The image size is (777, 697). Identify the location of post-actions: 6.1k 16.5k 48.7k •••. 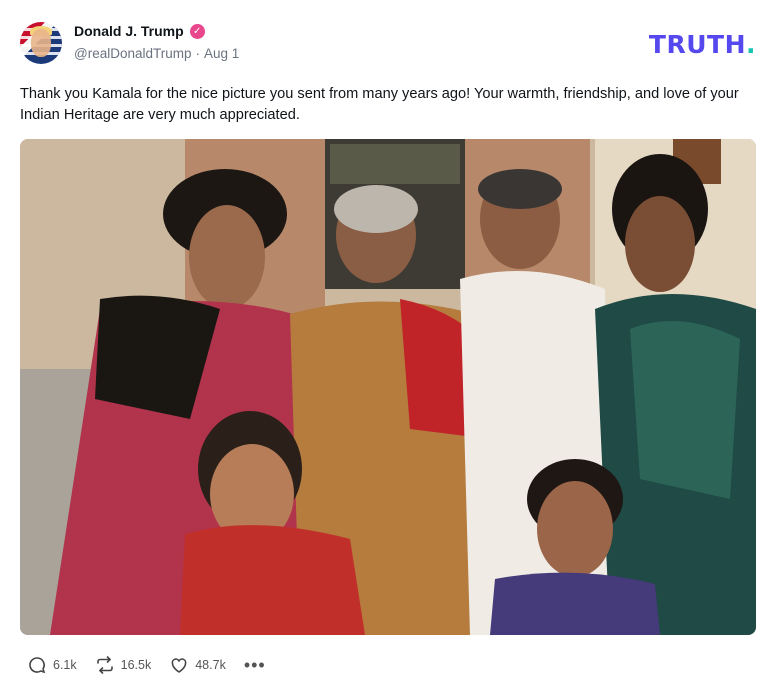
(146, 665).